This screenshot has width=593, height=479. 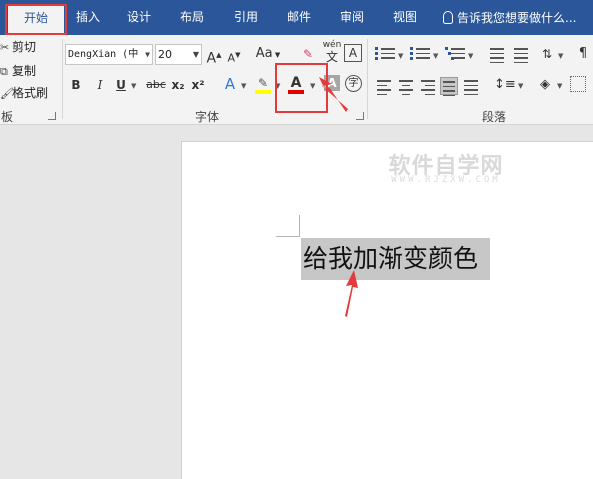 What do you see at coordinates (338, 197) in the screenshot?
I see `annotation-arrows` at bounding box center [338, 197].